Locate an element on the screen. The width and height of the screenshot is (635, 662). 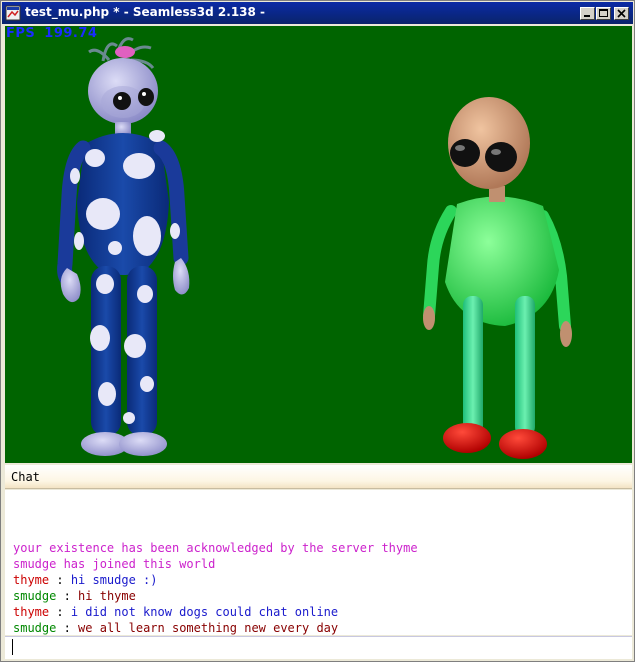
close-icon is located at coordinates (621, 13).